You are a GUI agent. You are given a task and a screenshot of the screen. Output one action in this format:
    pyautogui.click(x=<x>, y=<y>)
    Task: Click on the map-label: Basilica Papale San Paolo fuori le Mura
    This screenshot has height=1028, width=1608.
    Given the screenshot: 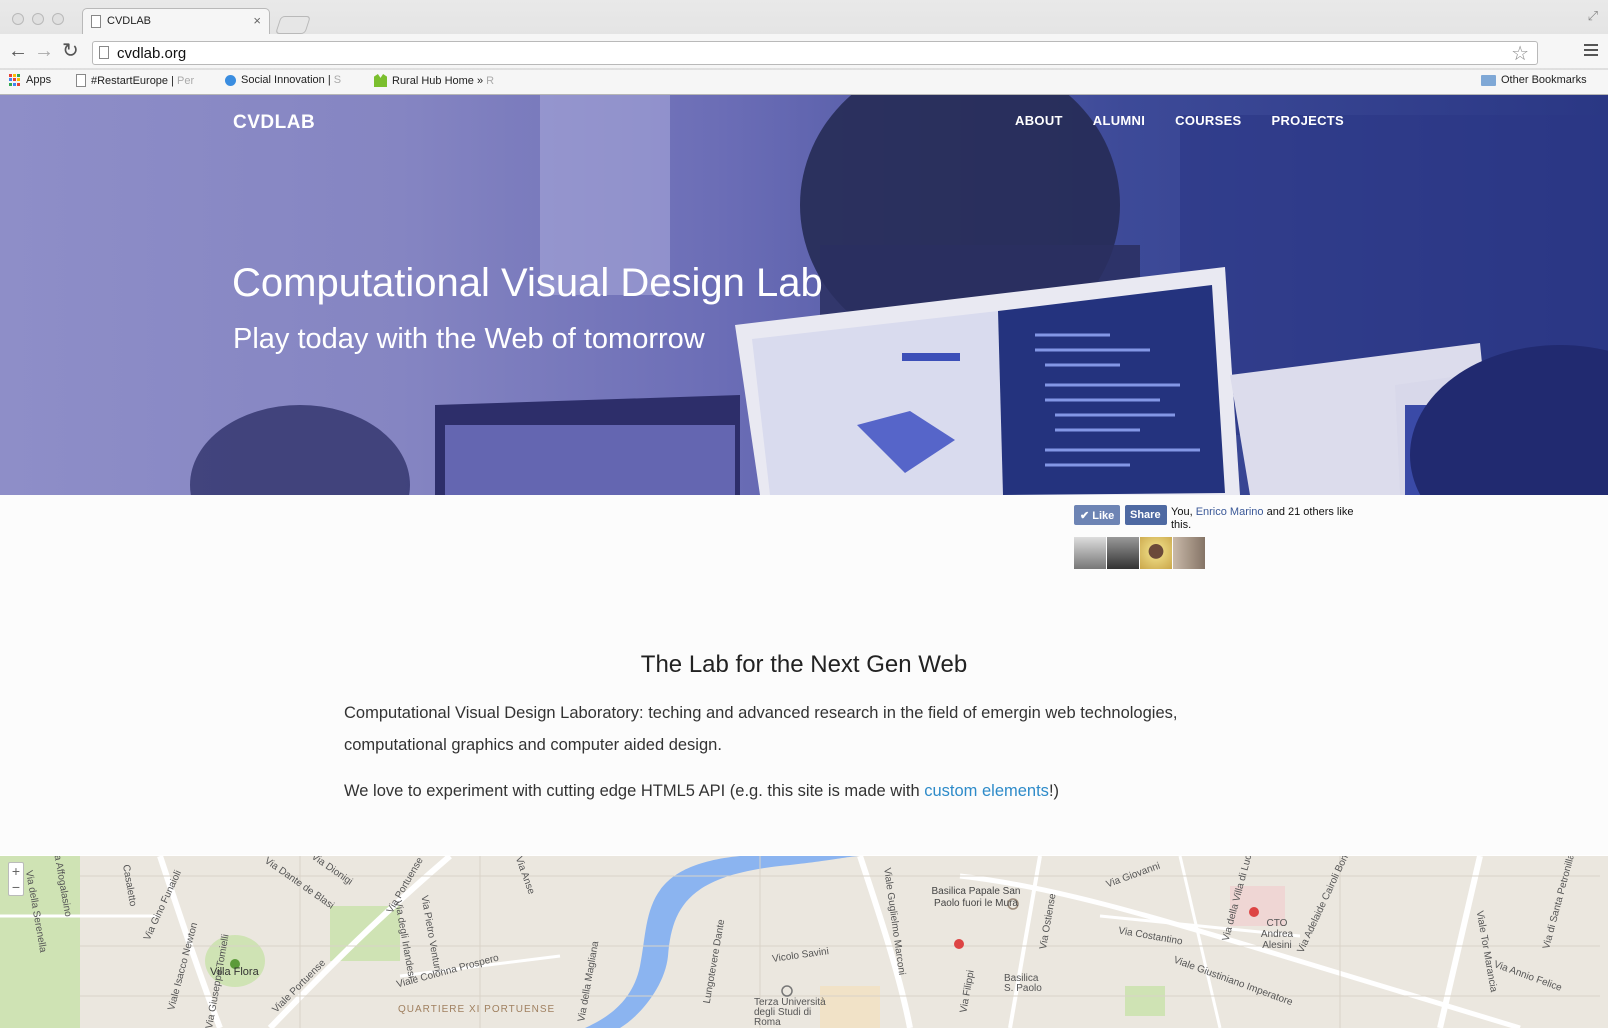 What is the action you would take?
    pyautogui.click(x=976, y=897)
    